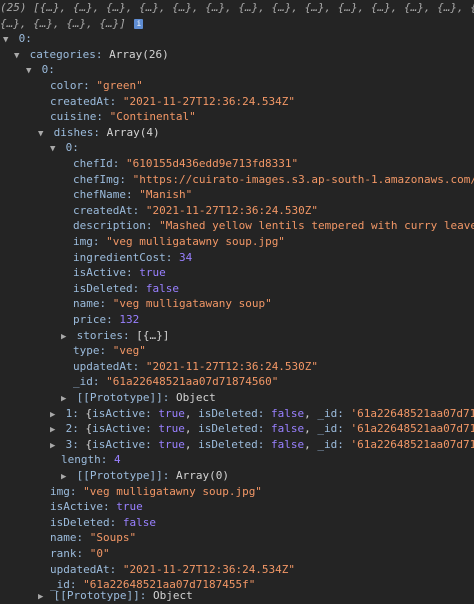  What do you see at coordinates (196, 210) in the screenshot?
I see `property-row: createdAt: "2021-11-27T12:36:24.530Z"` at bounding box center [196, 210].